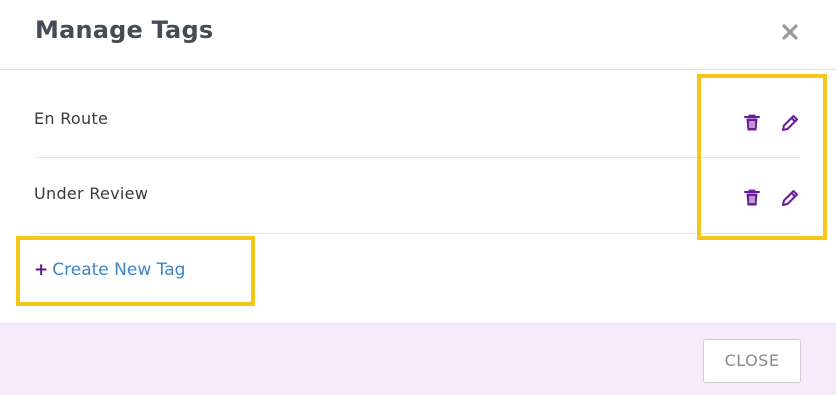 This screenshot has height=395, width=836. I want to click on create-new-tag-link: + Create New Tag, so click(109, 270).